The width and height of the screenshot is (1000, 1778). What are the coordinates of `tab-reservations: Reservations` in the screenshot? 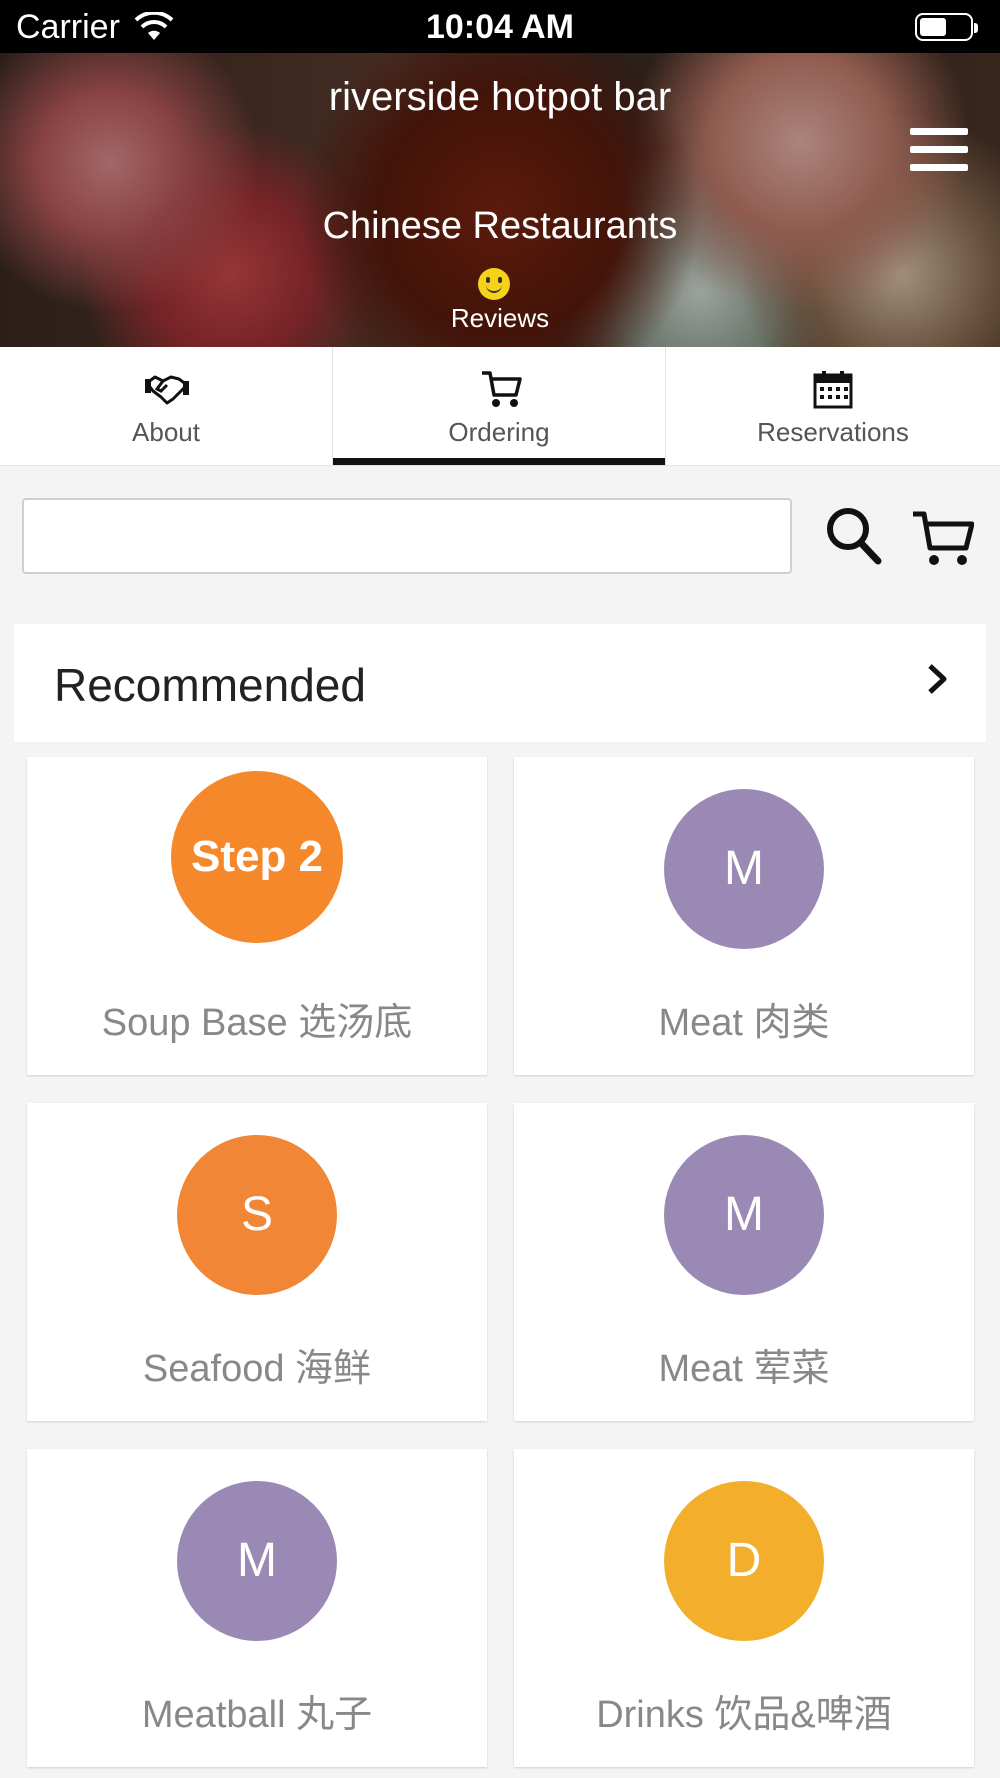 It's located at (833, 406).